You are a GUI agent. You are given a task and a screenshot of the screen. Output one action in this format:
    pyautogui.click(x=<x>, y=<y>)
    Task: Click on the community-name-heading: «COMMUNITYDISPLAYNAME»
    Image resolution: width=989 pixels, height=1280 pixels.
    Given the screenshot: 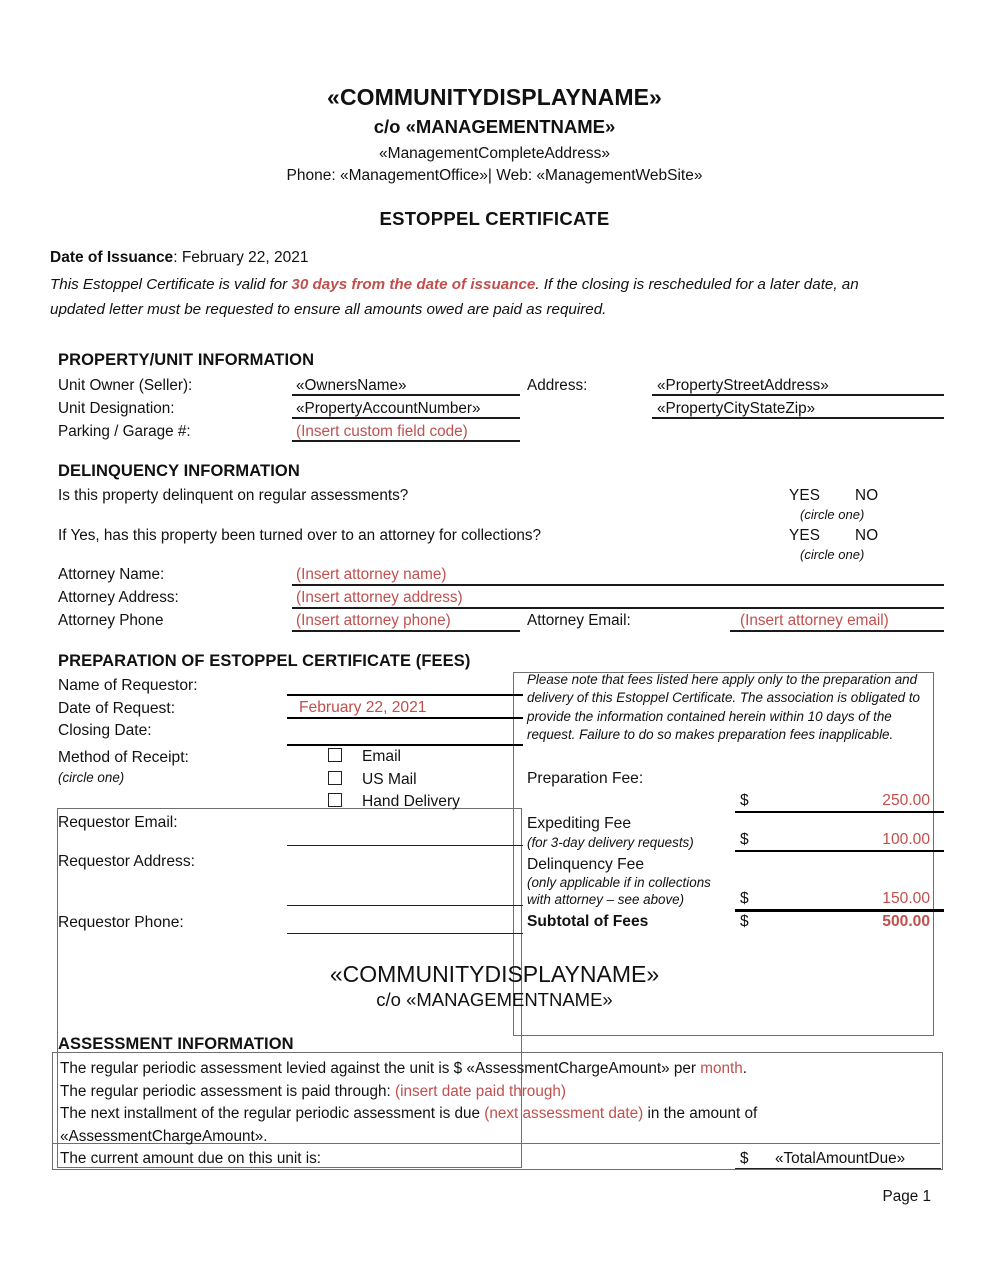 What is the action you would take?
    pyautogui.click(x=494, y=97)
    